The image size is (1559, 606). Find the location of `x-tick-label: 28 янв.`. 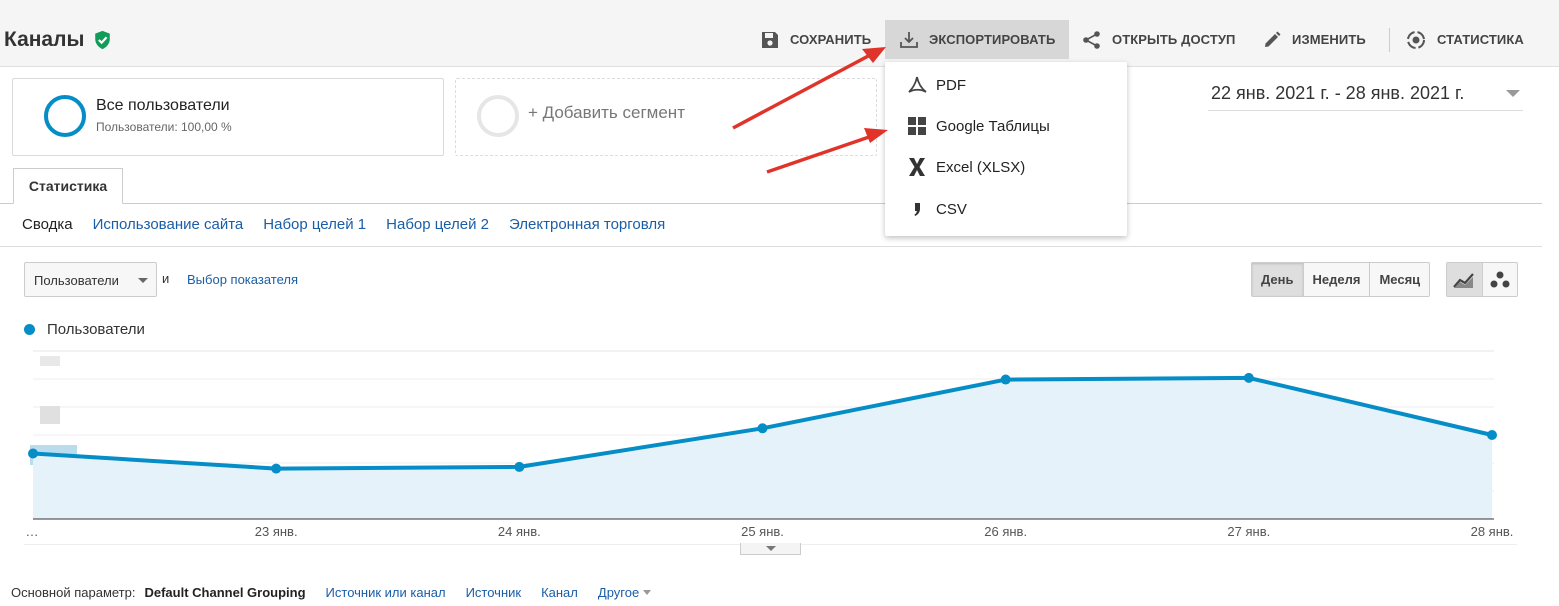

x-tick-label: 28 янв. is located at coordinates (1492, 531).